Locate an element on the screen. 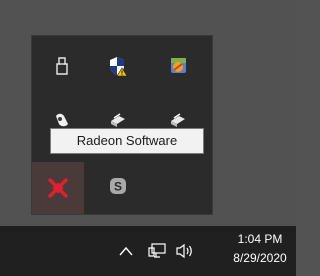  tray-item-windows-security is located at coordinates (118, 66).